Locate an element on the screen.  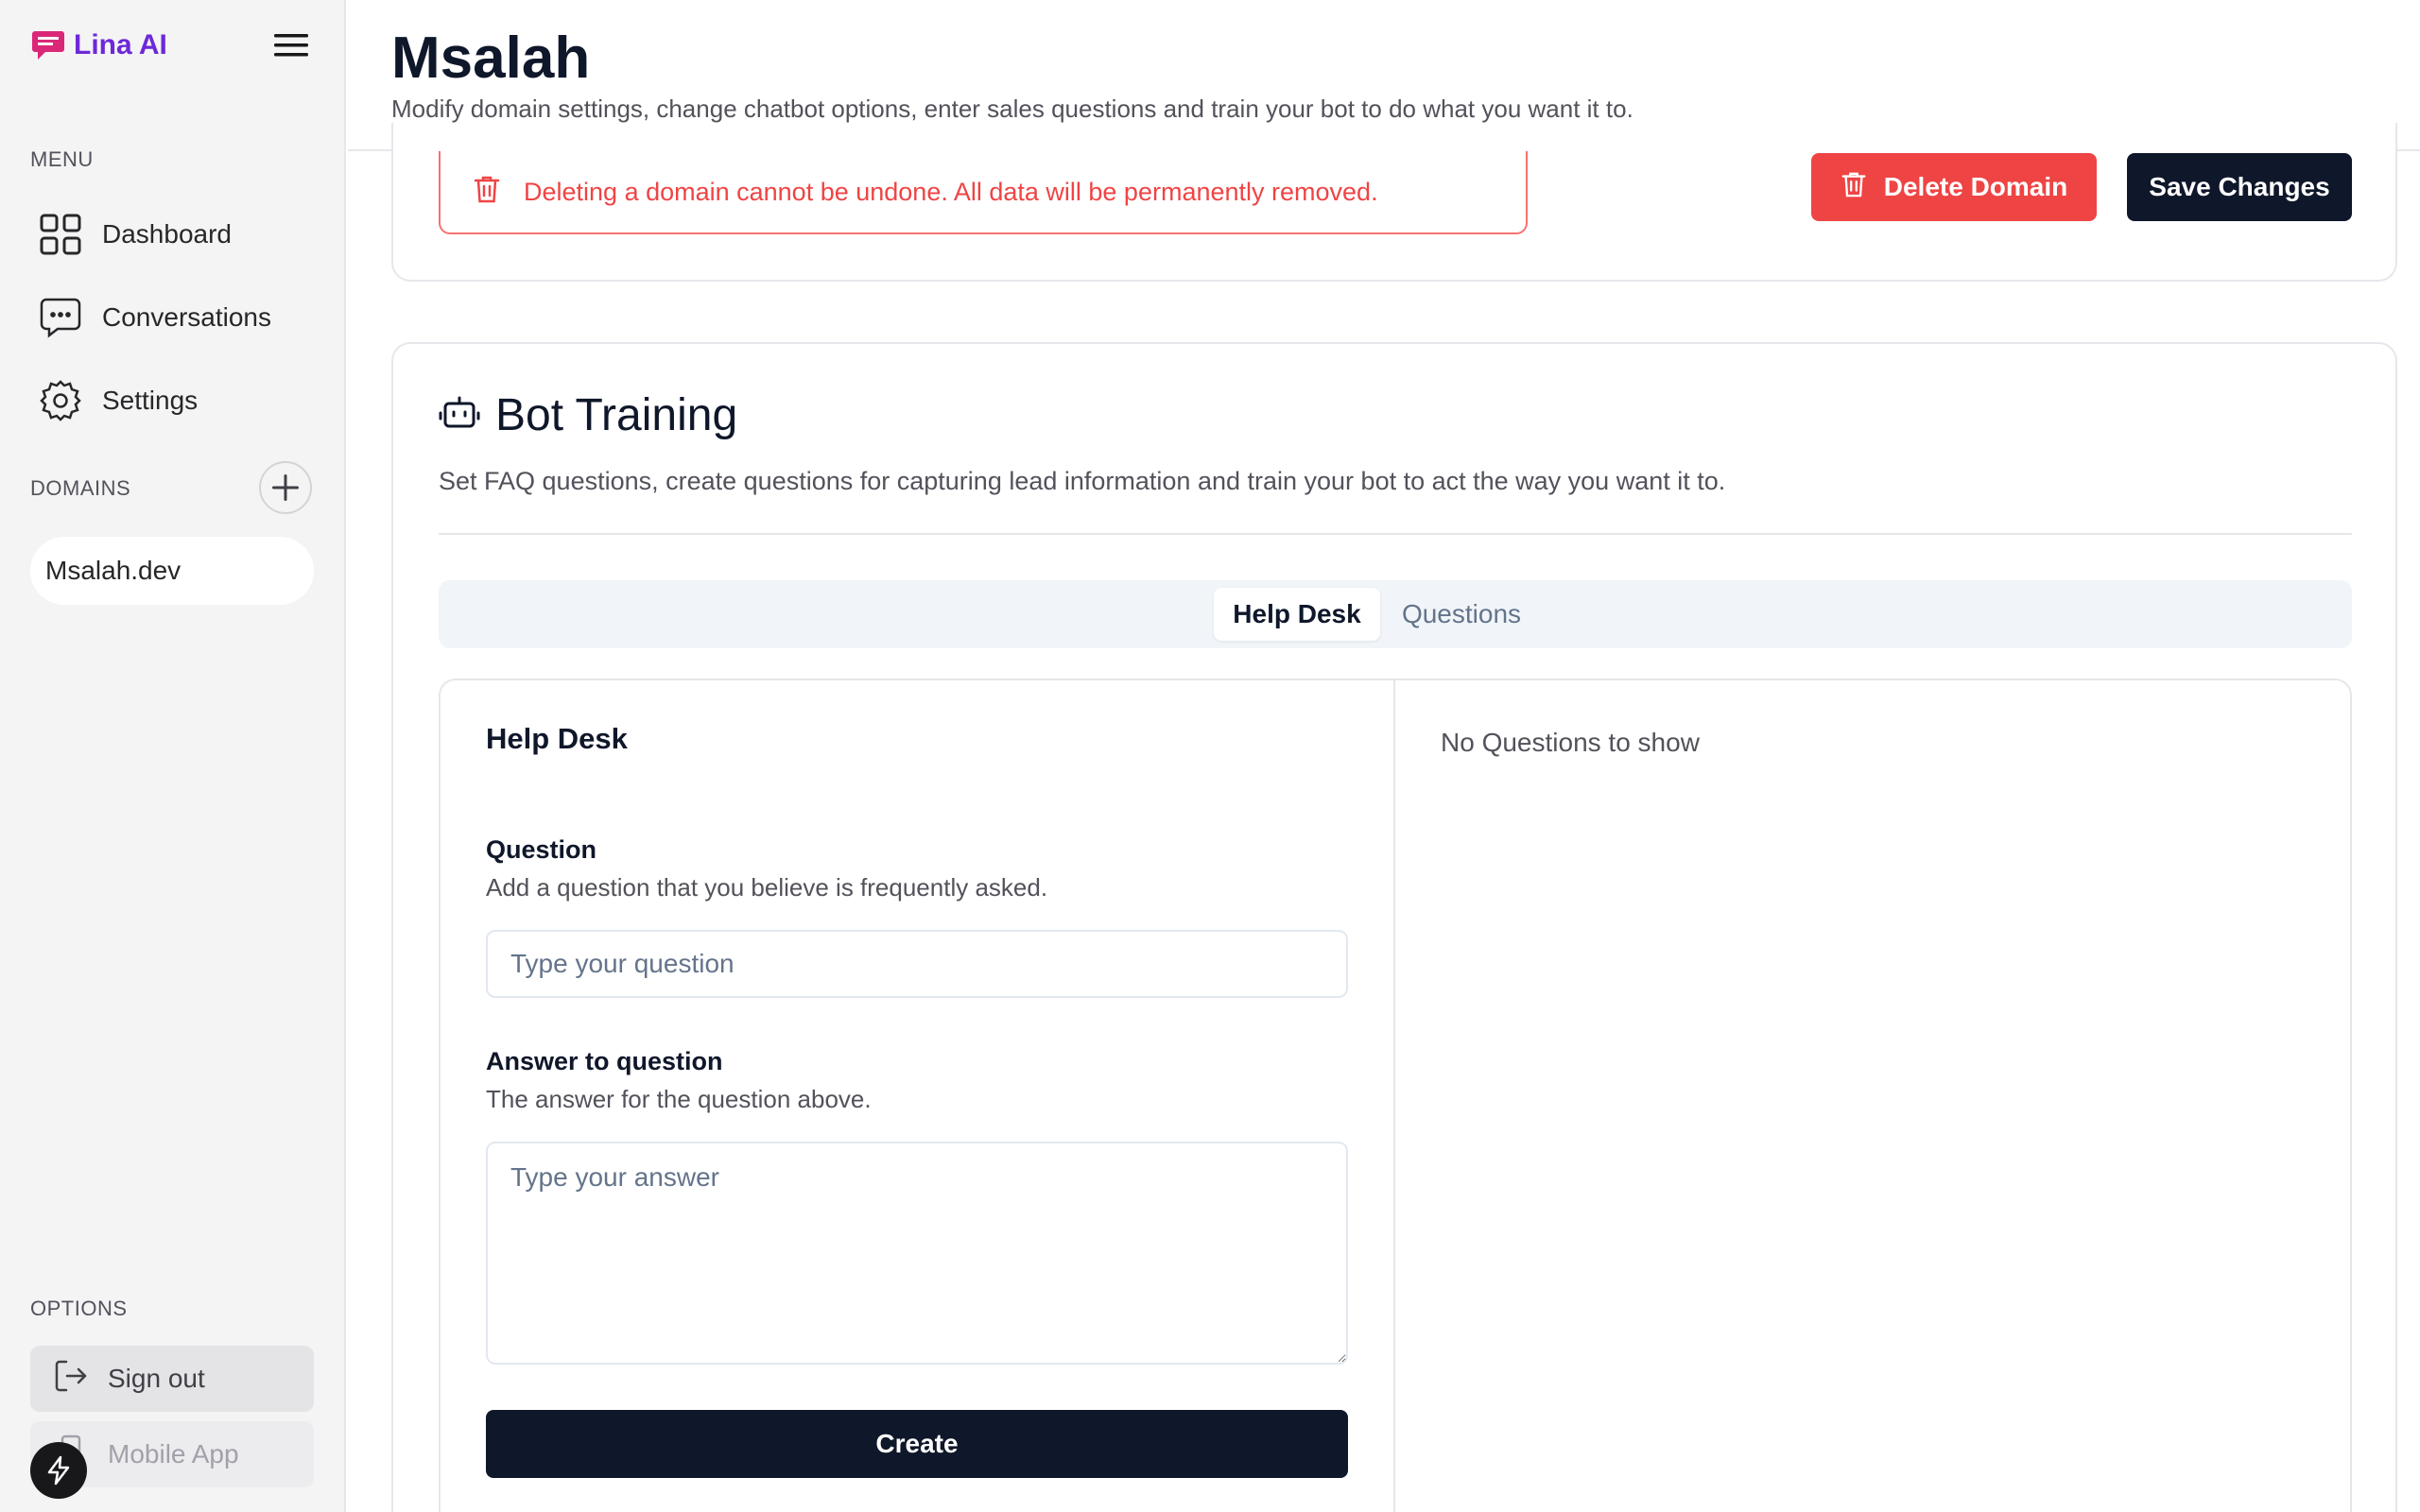
answer-label: Answer to question is located at coordinates (604, 1061).